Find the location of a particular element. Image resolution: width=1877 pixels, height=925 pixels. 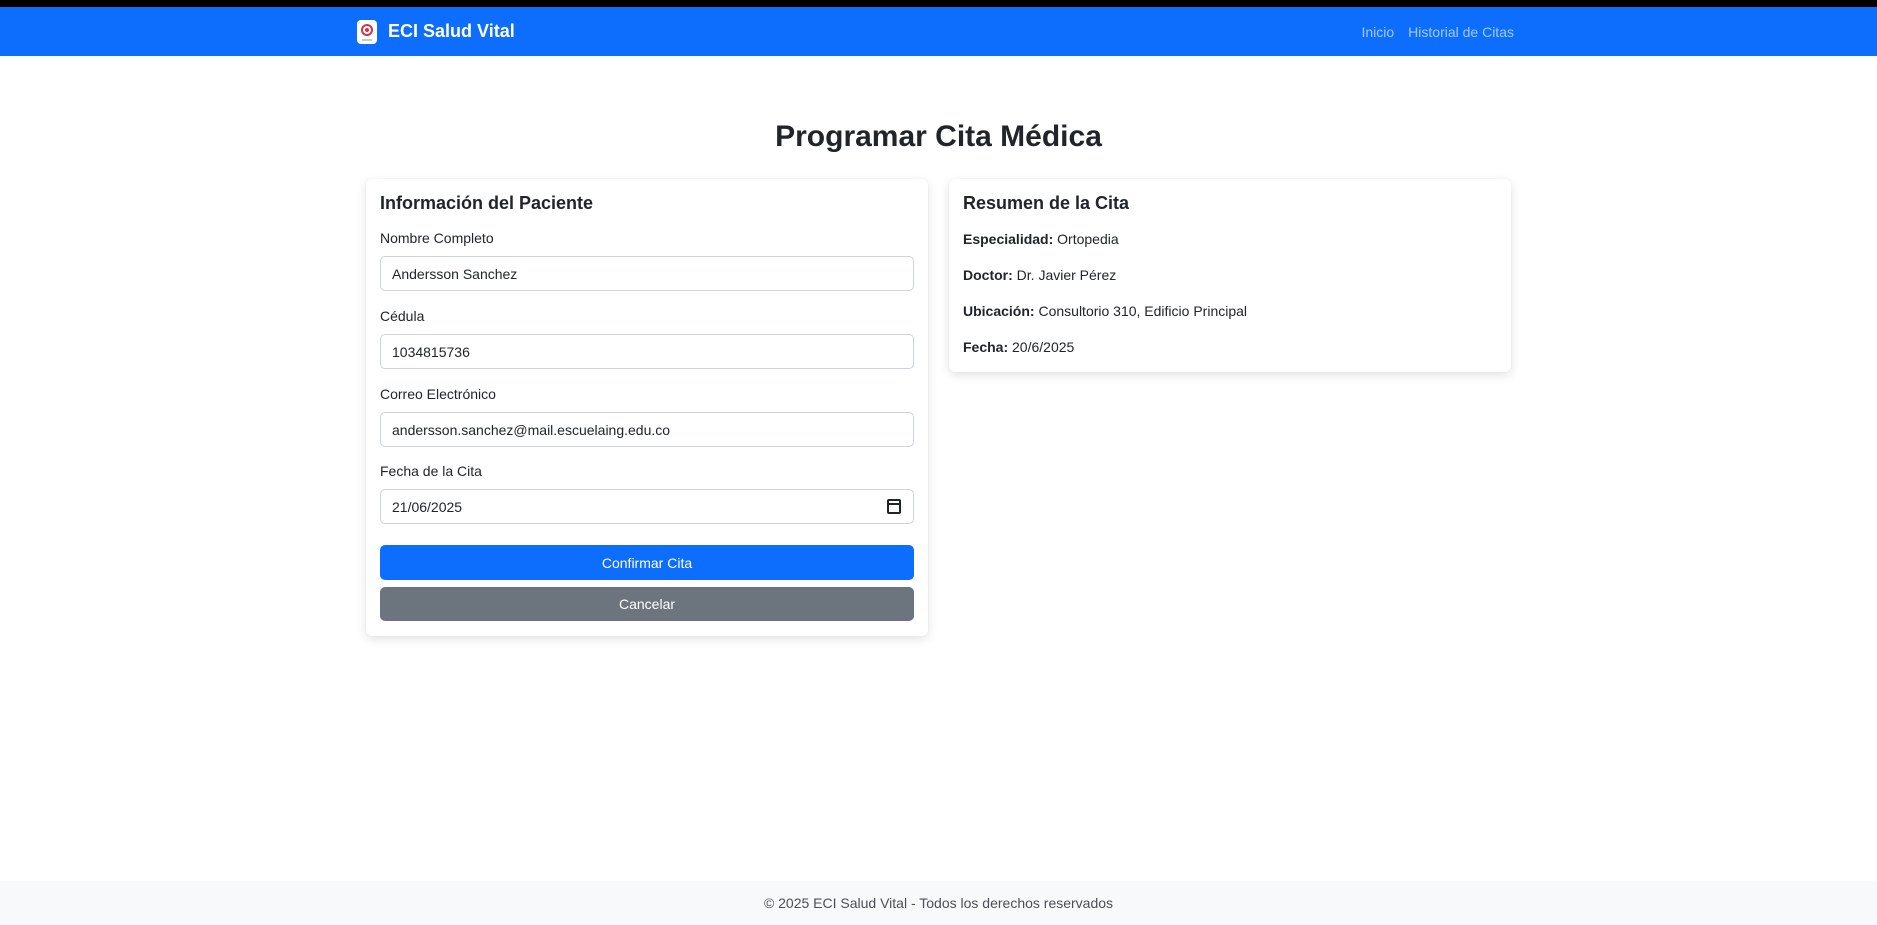

summary-value: Dr. Javier Pérez is located at coordinates (1066, 275).